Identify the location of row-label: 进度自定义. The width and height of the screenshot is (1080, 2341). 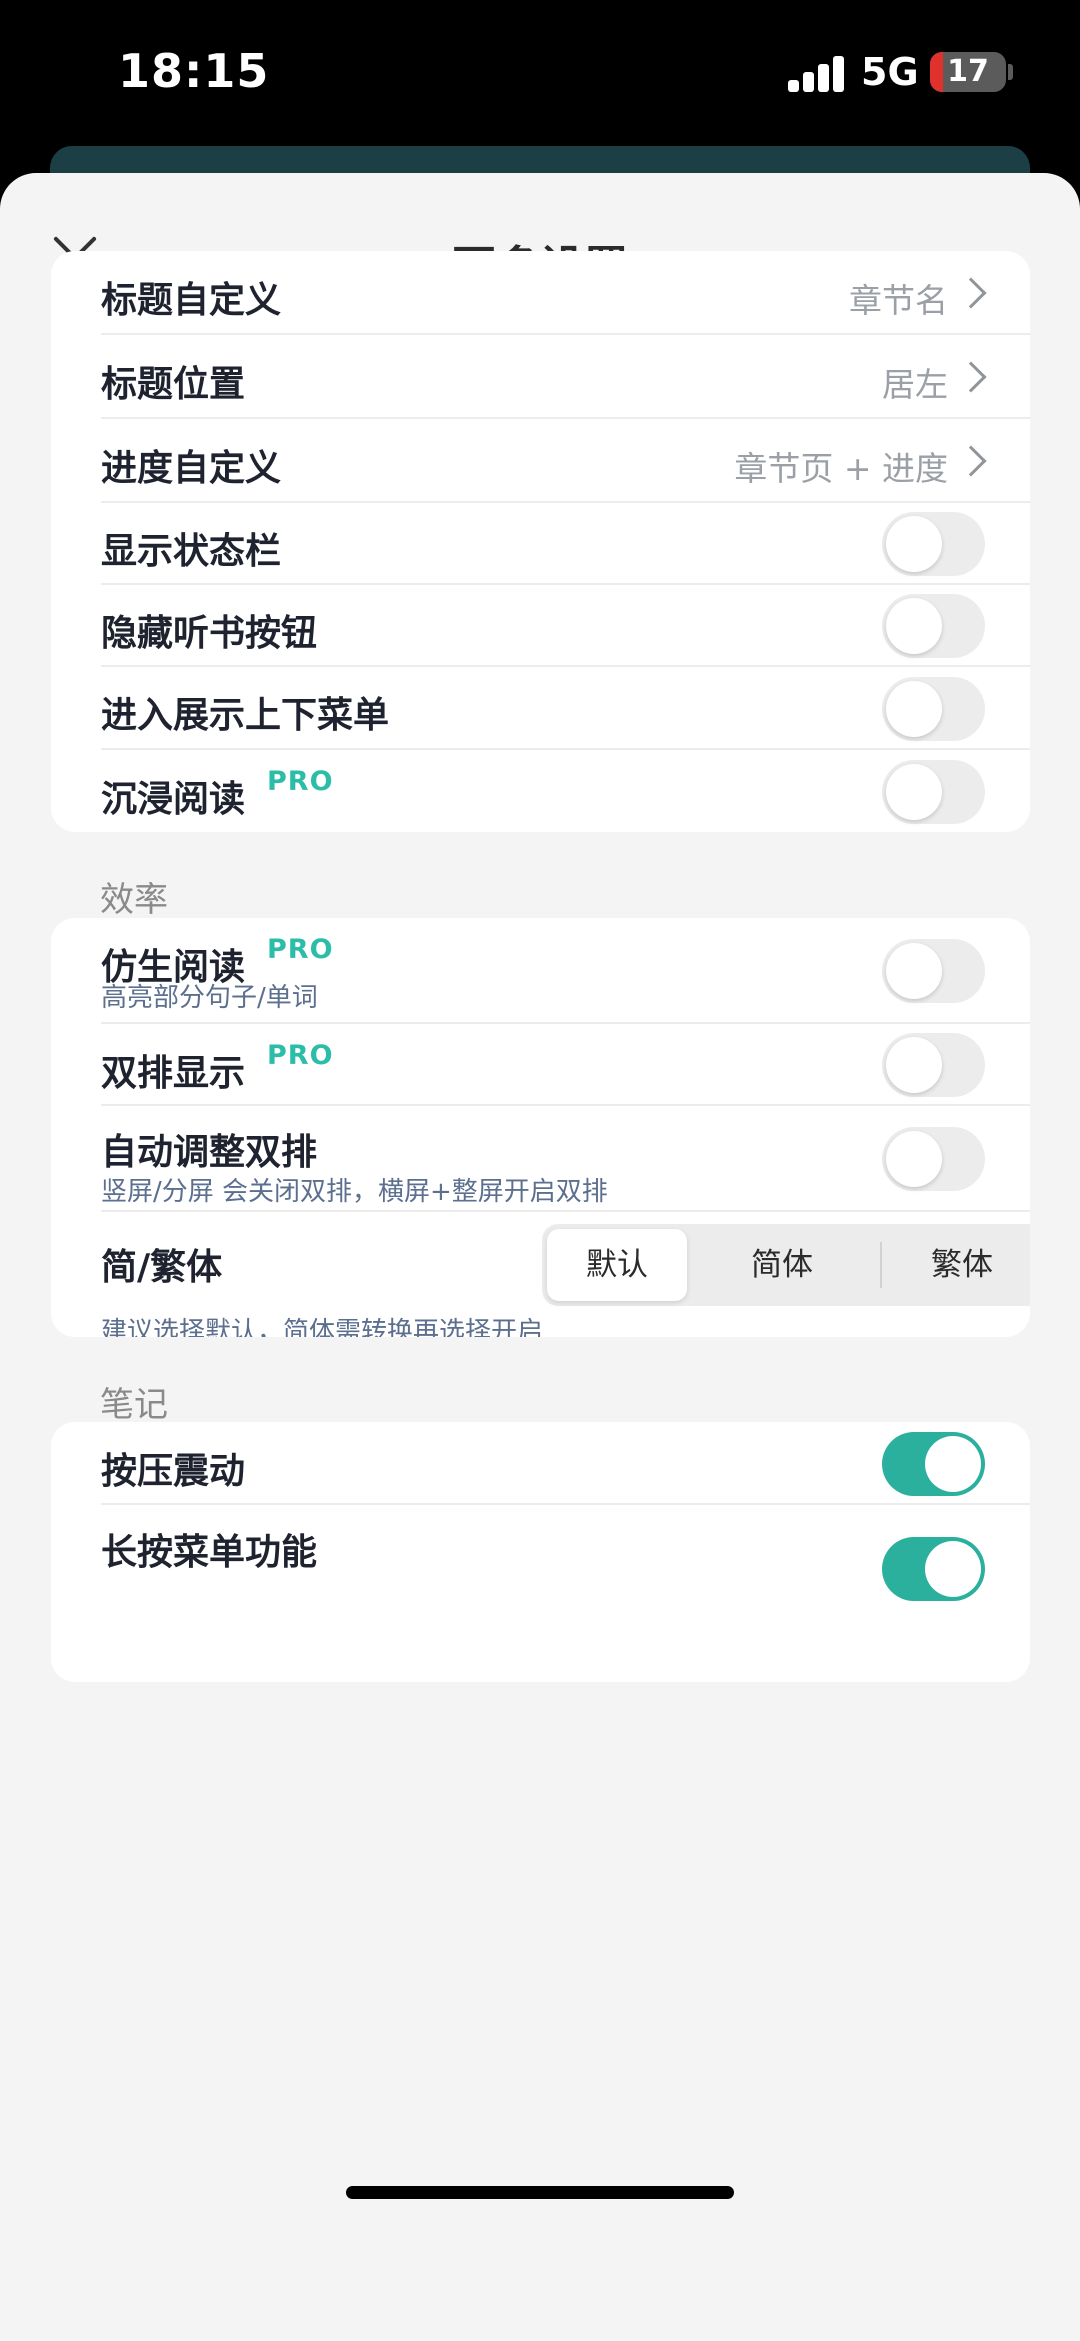
(191, 468).